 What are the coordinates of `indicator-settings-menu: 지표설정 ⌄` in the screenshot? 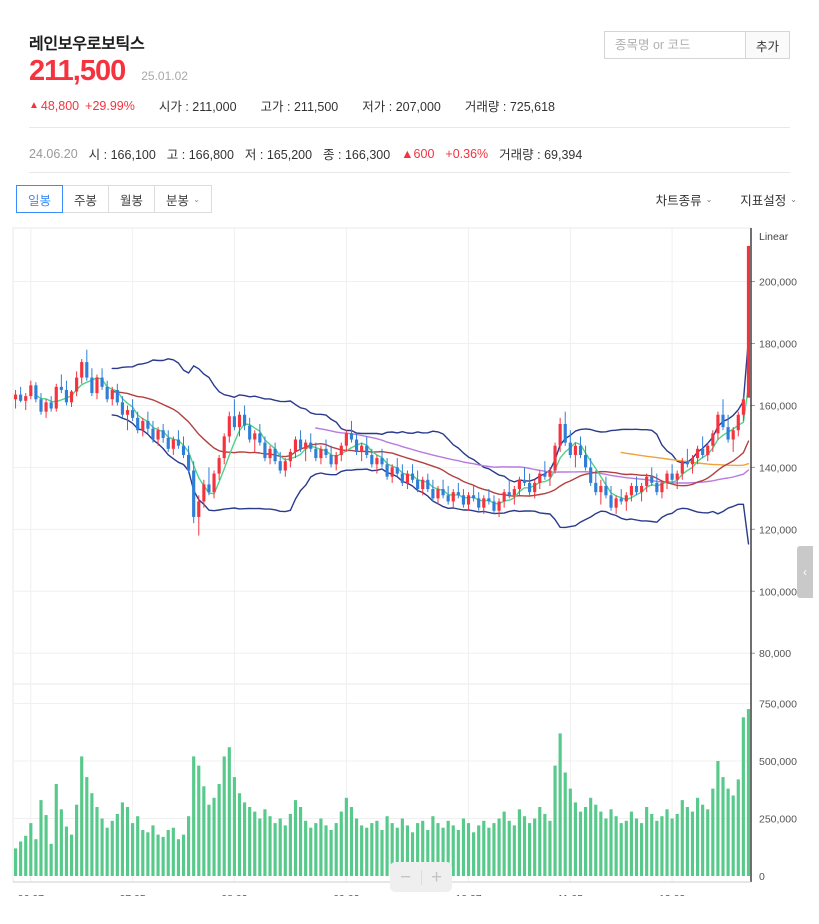 It's located at (768, 199).